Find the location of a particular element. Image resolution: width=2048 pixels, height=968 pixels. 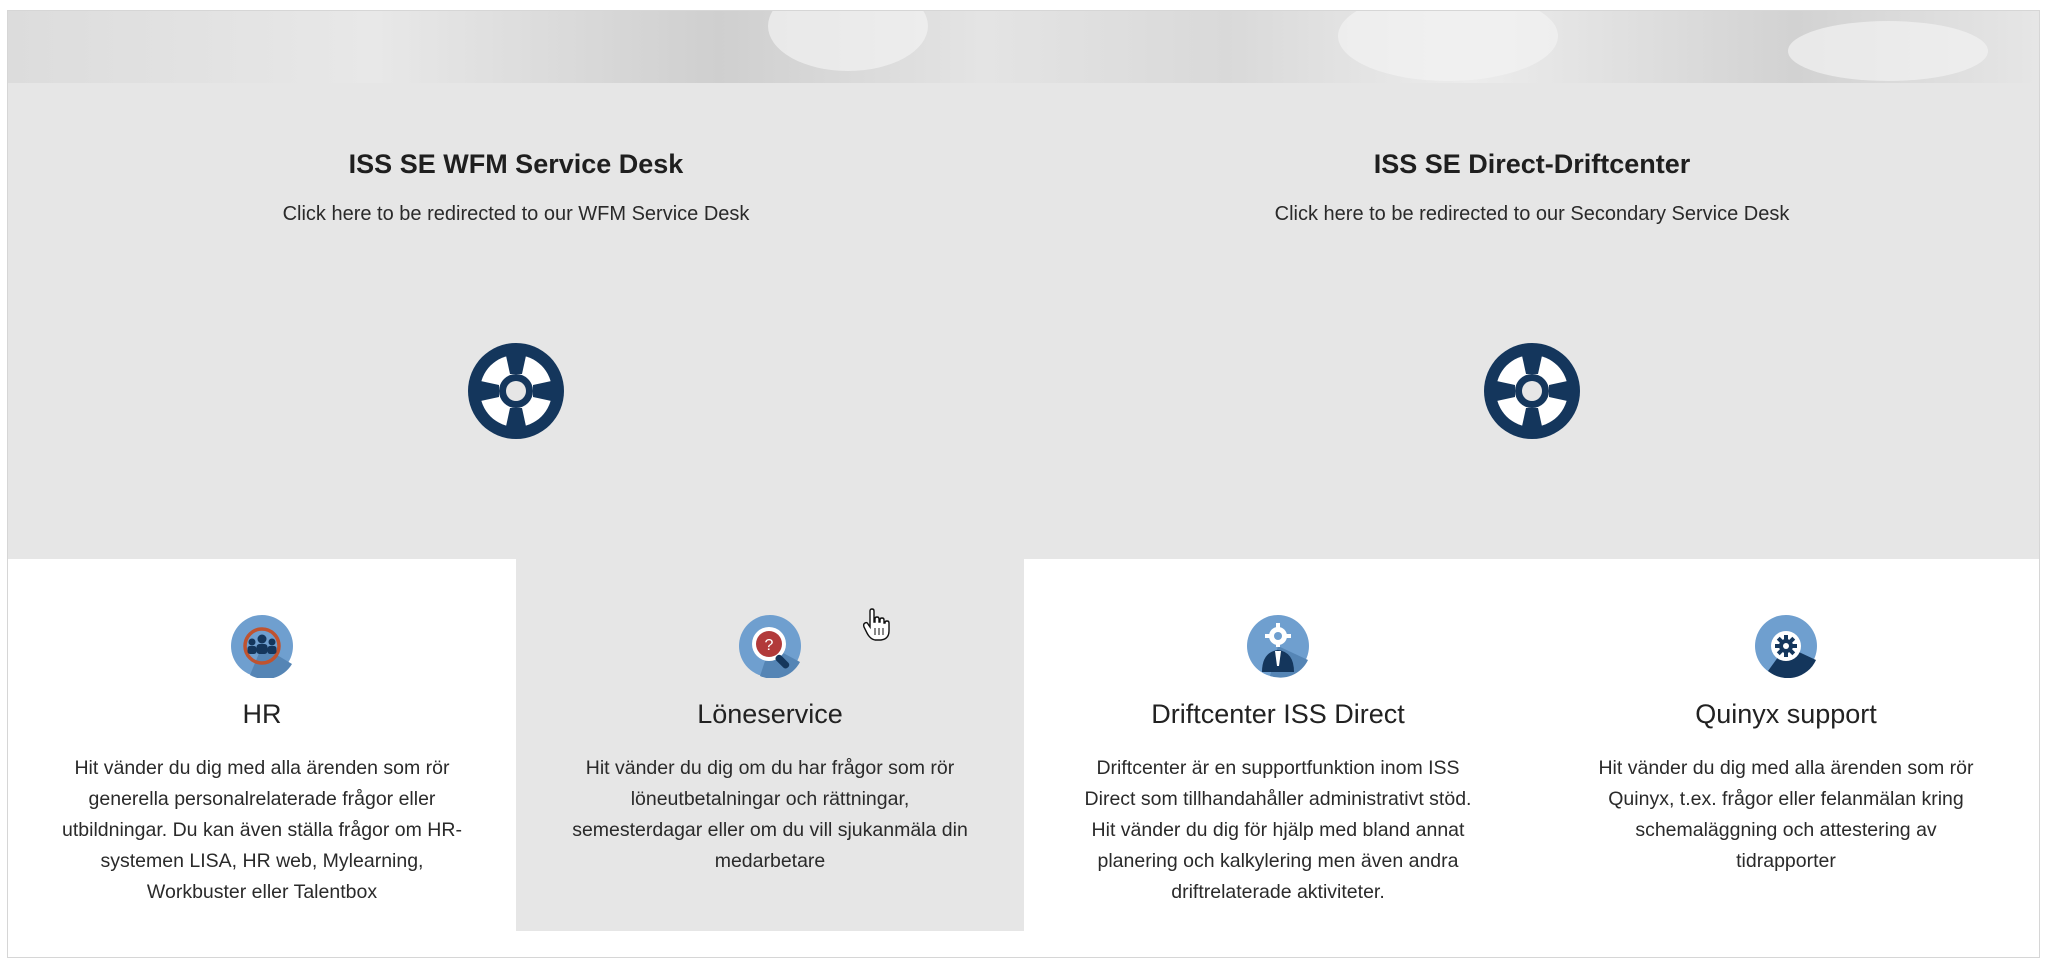

hr-card-title: HR is located at coordinates (262, 714).